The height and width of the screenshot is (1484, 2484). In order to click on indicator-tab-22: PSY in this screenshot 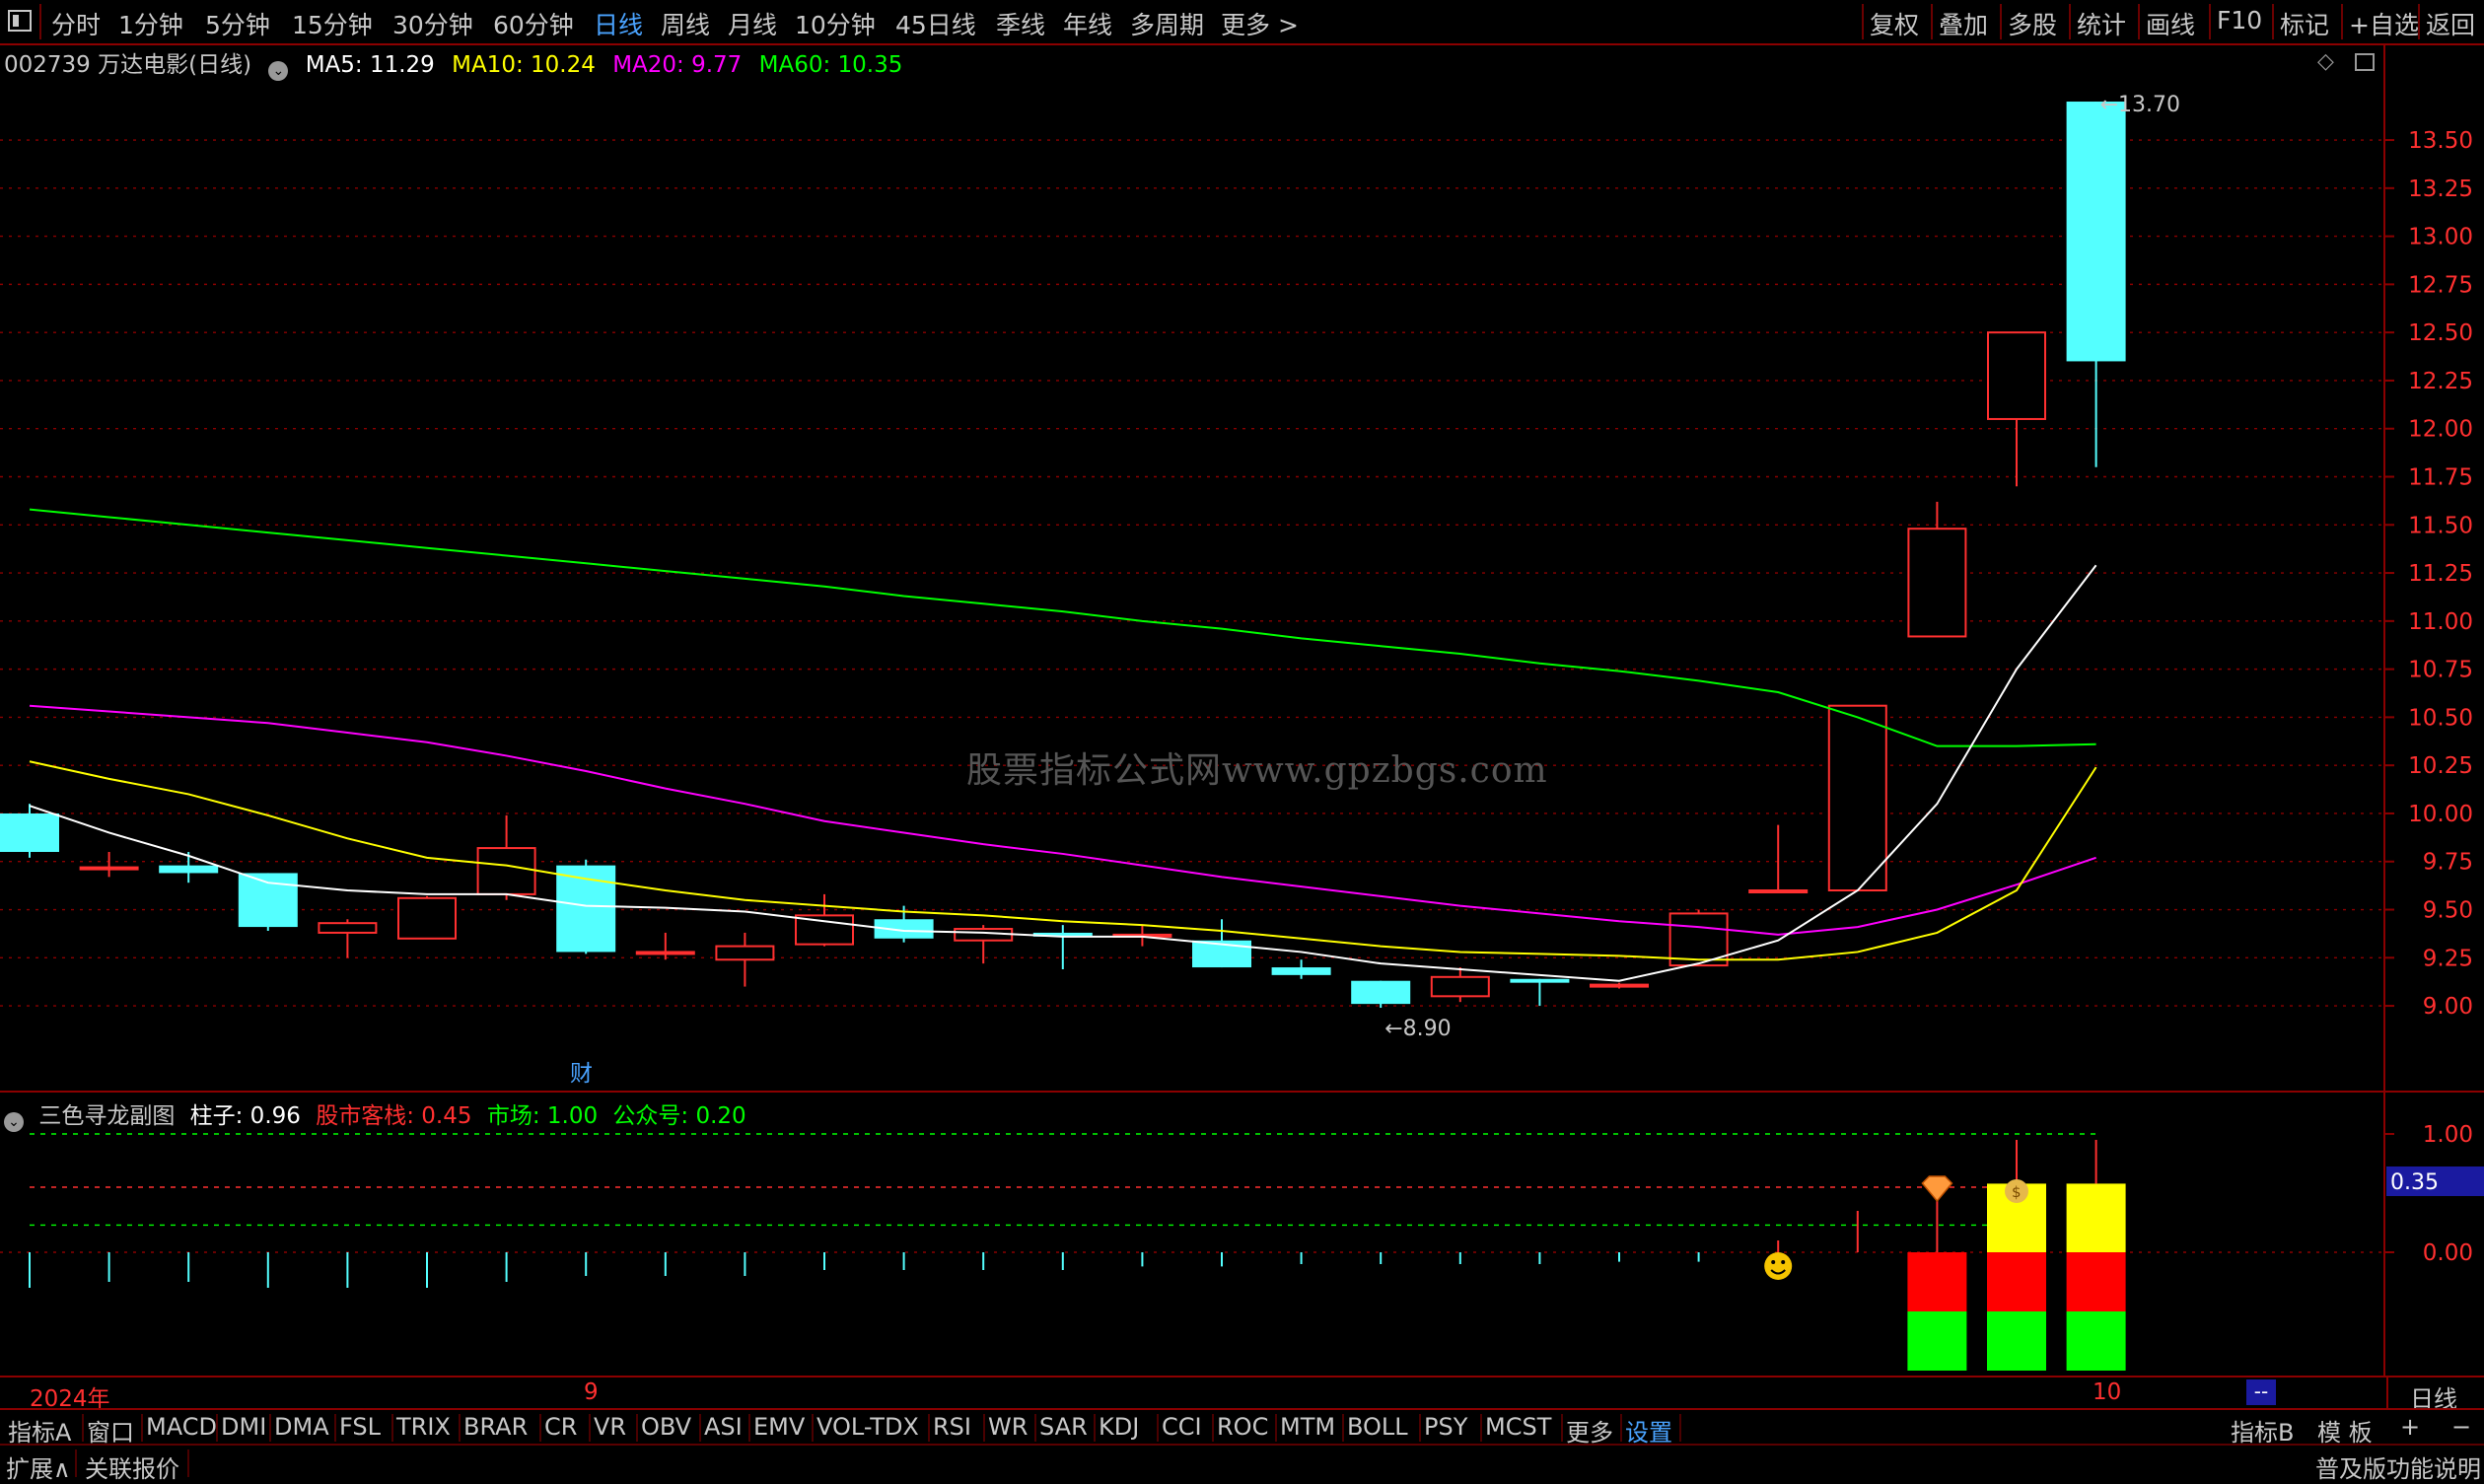, I will do `click(1446, 1427)`.